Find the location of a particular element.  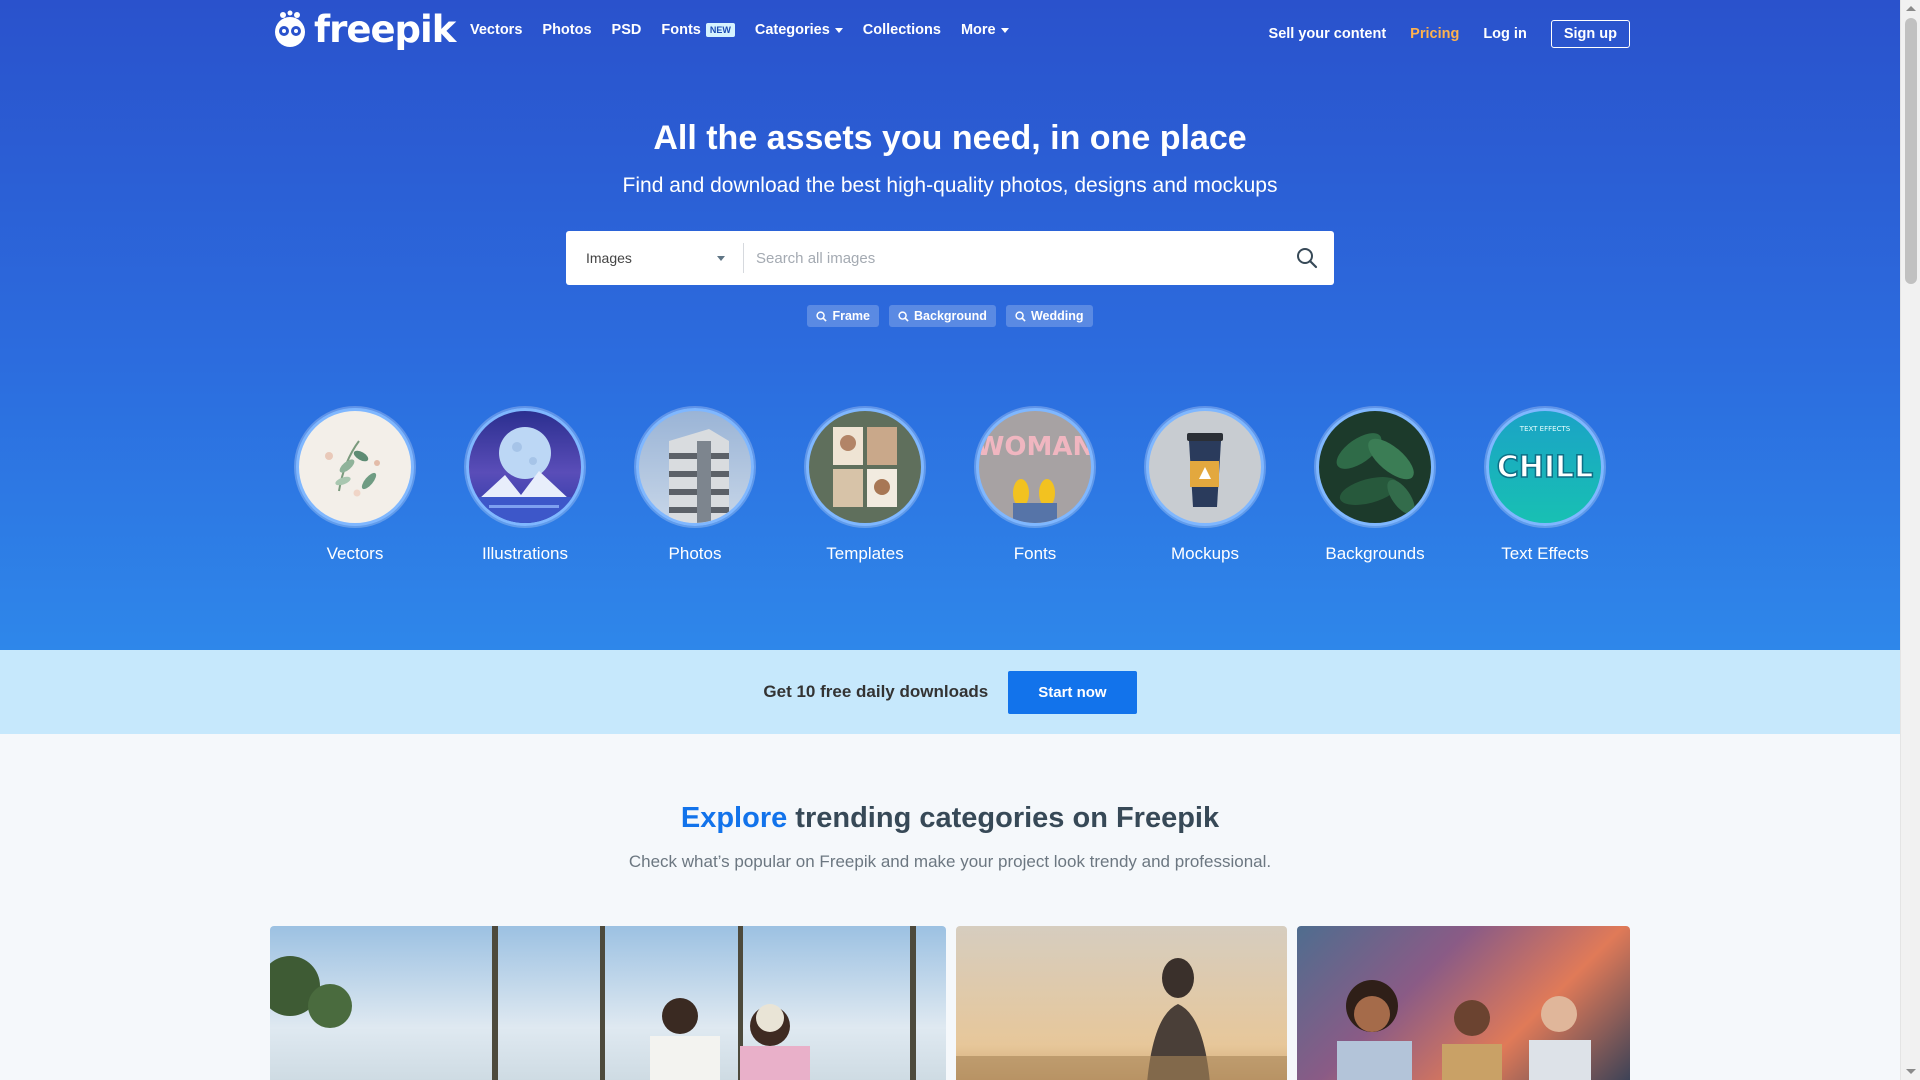

search-button is located at coordinates (1307, 258).